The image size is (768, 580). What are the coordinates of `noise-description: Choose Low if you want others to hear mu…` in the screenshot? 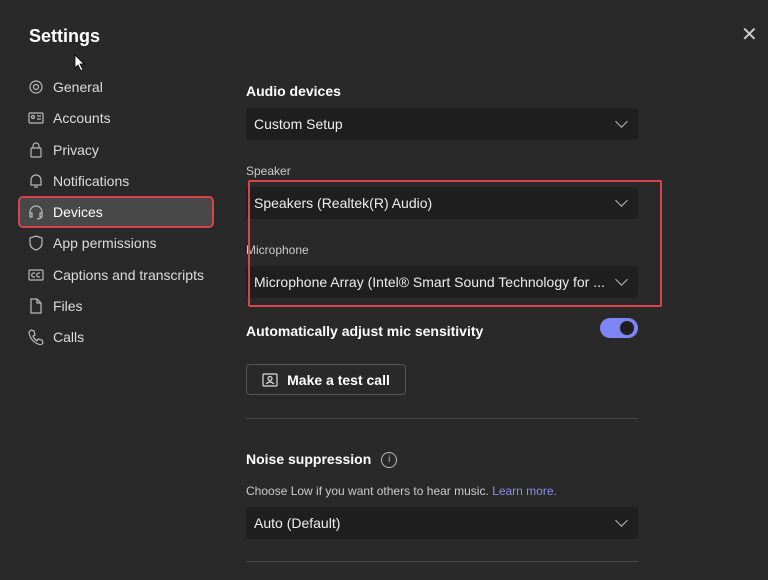 It's located at (401, 491).